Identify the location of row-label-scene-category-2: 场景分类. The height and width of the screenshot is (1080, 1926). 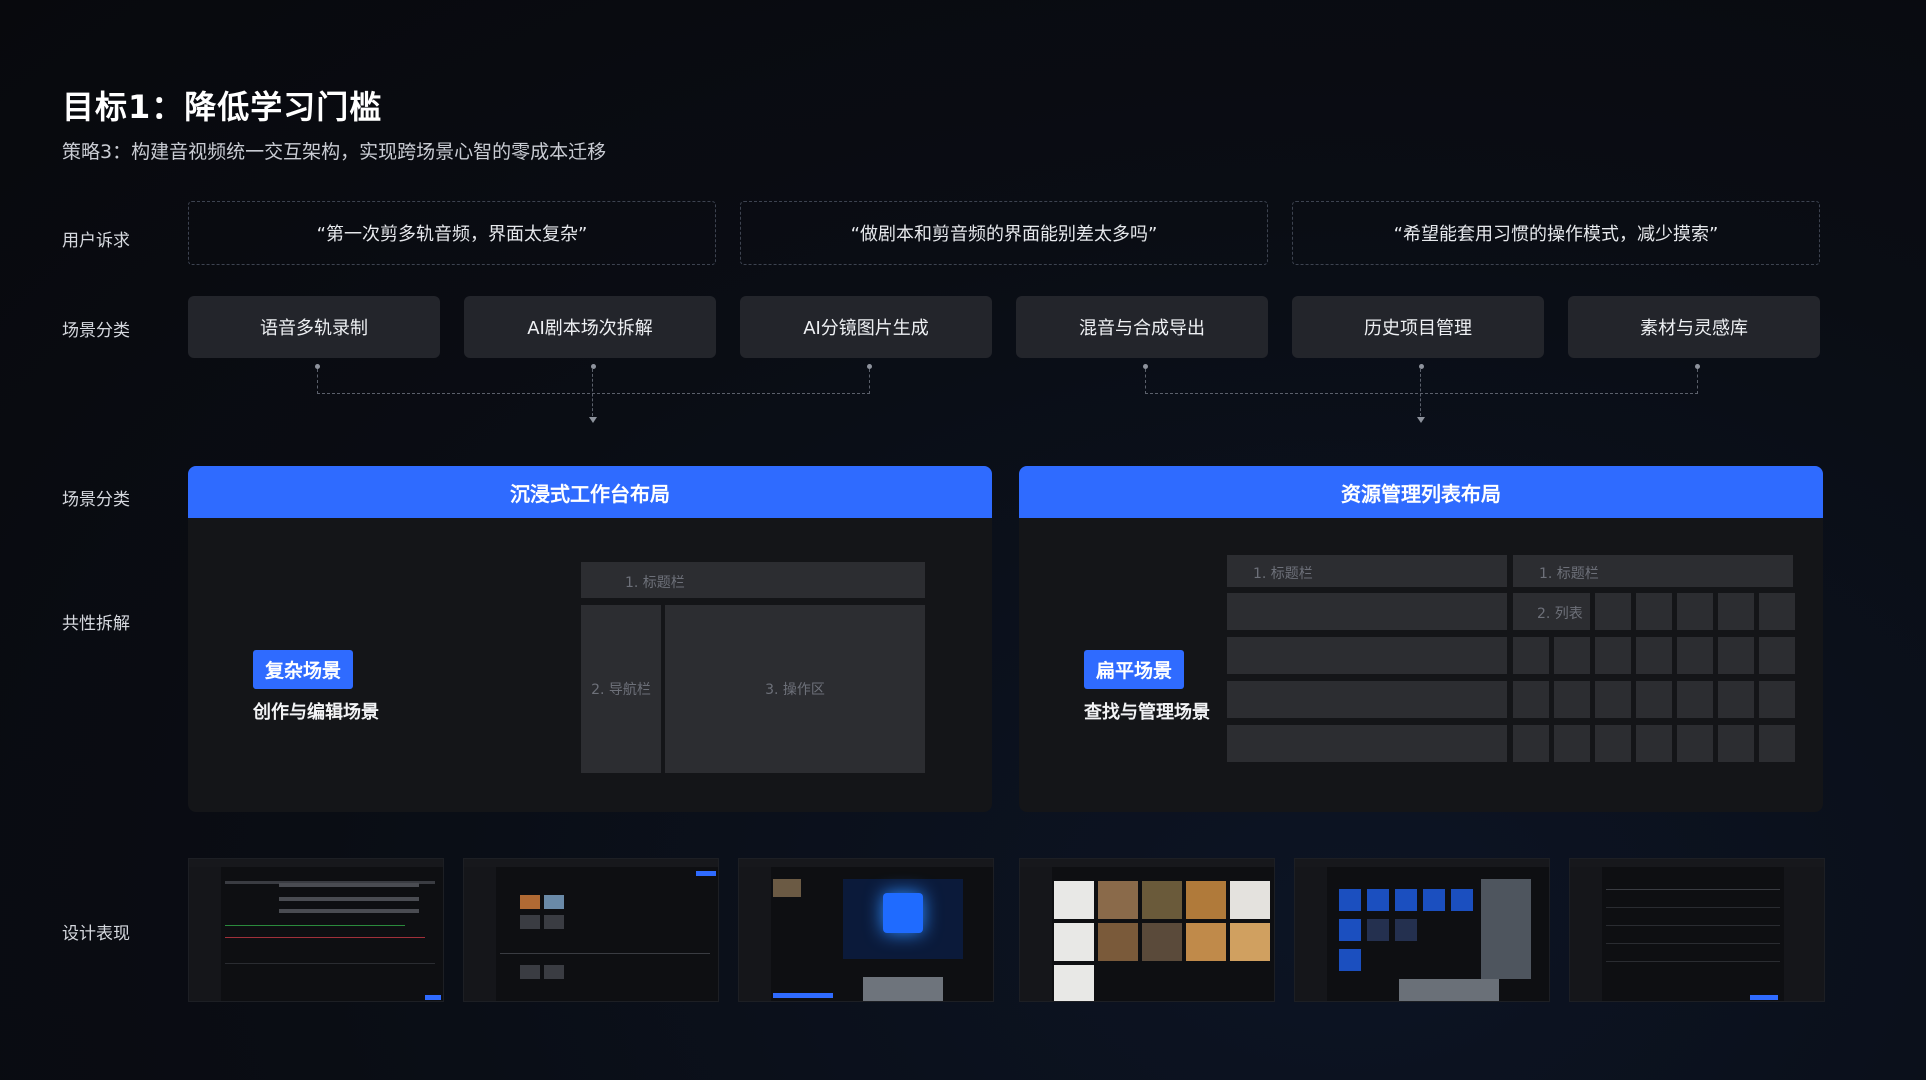
(96, 500).